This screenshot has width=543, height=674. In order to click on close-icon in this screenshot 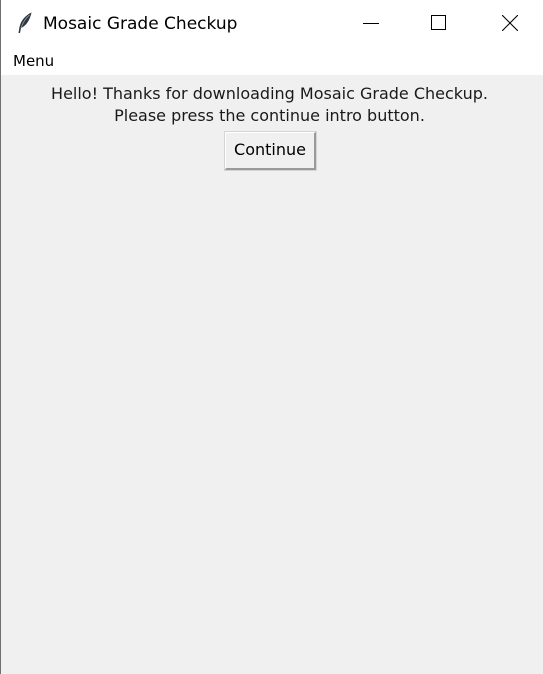, I will do `click(510, 23)`.